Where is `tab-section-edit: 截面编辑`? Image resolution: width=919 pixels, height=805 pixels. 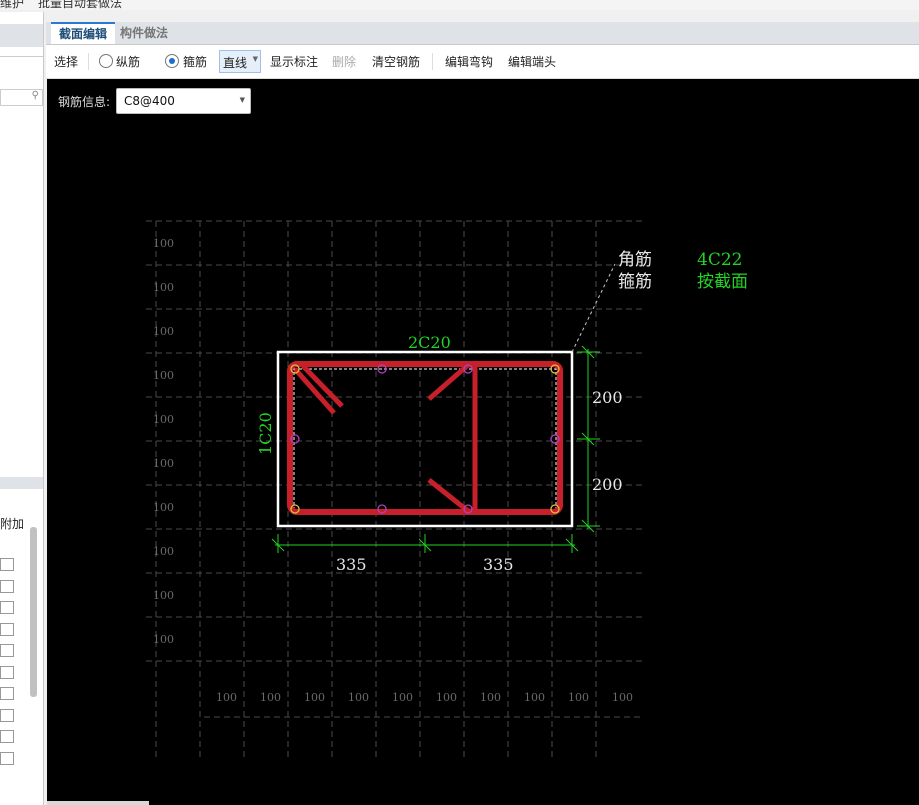 tab-section-edit: 截面编辑 is located at coordinates (83, 33).